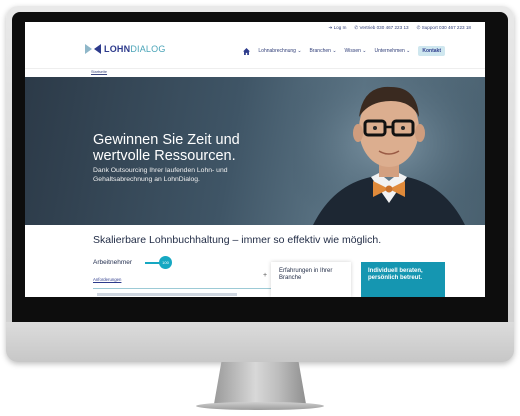 This screenshot has height=416, width=520. I want to click on employee-slider-thumb: 100, so click(165, 262).